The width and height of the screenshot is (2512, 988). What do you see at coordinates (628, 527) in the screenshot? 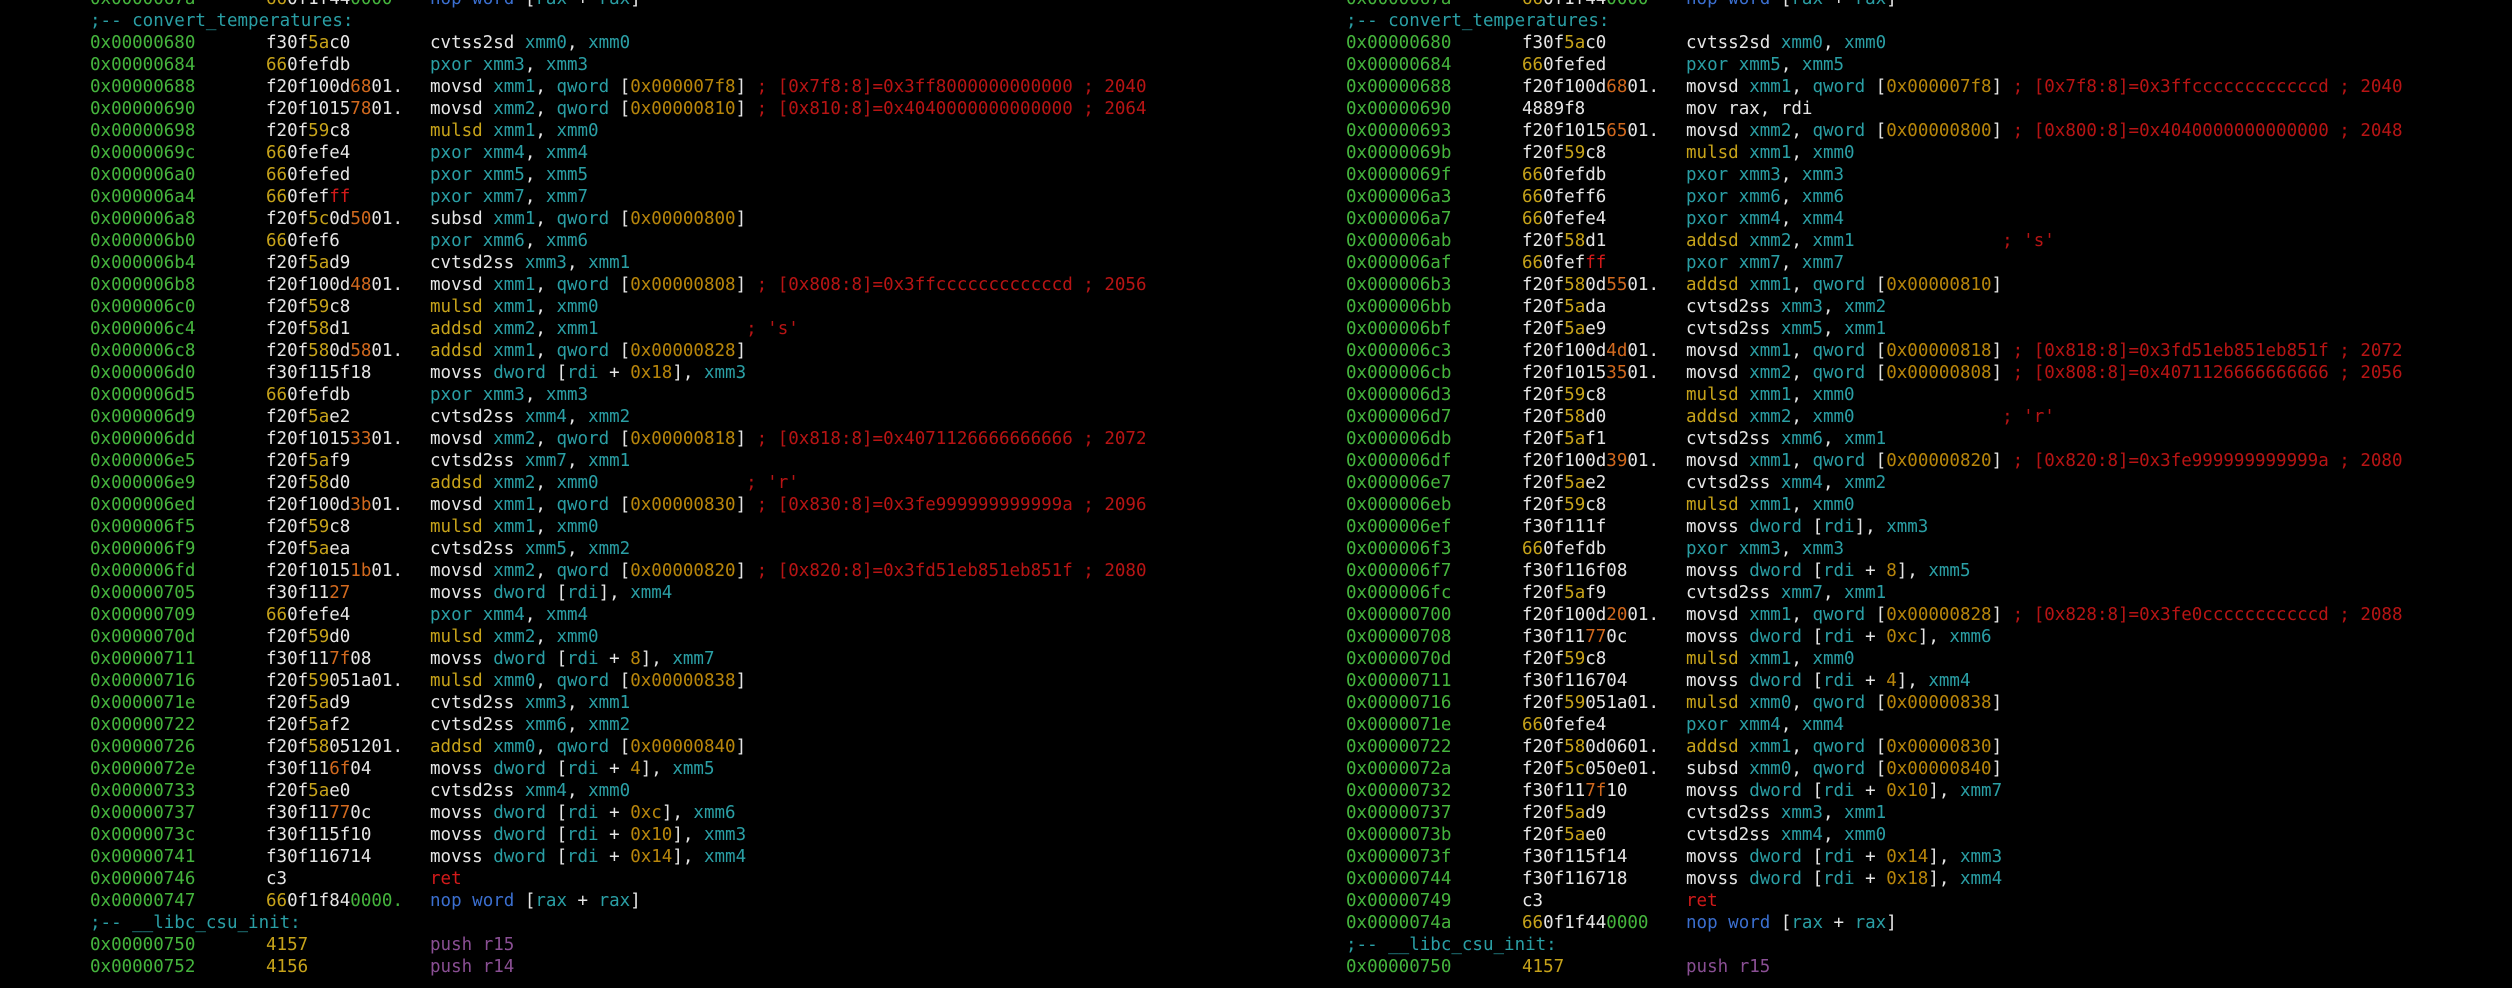
I see `disasm-line: 0x000006f5 f20f59c8 mulsd xmm1, xmm0` at bounding box center [628, 527].